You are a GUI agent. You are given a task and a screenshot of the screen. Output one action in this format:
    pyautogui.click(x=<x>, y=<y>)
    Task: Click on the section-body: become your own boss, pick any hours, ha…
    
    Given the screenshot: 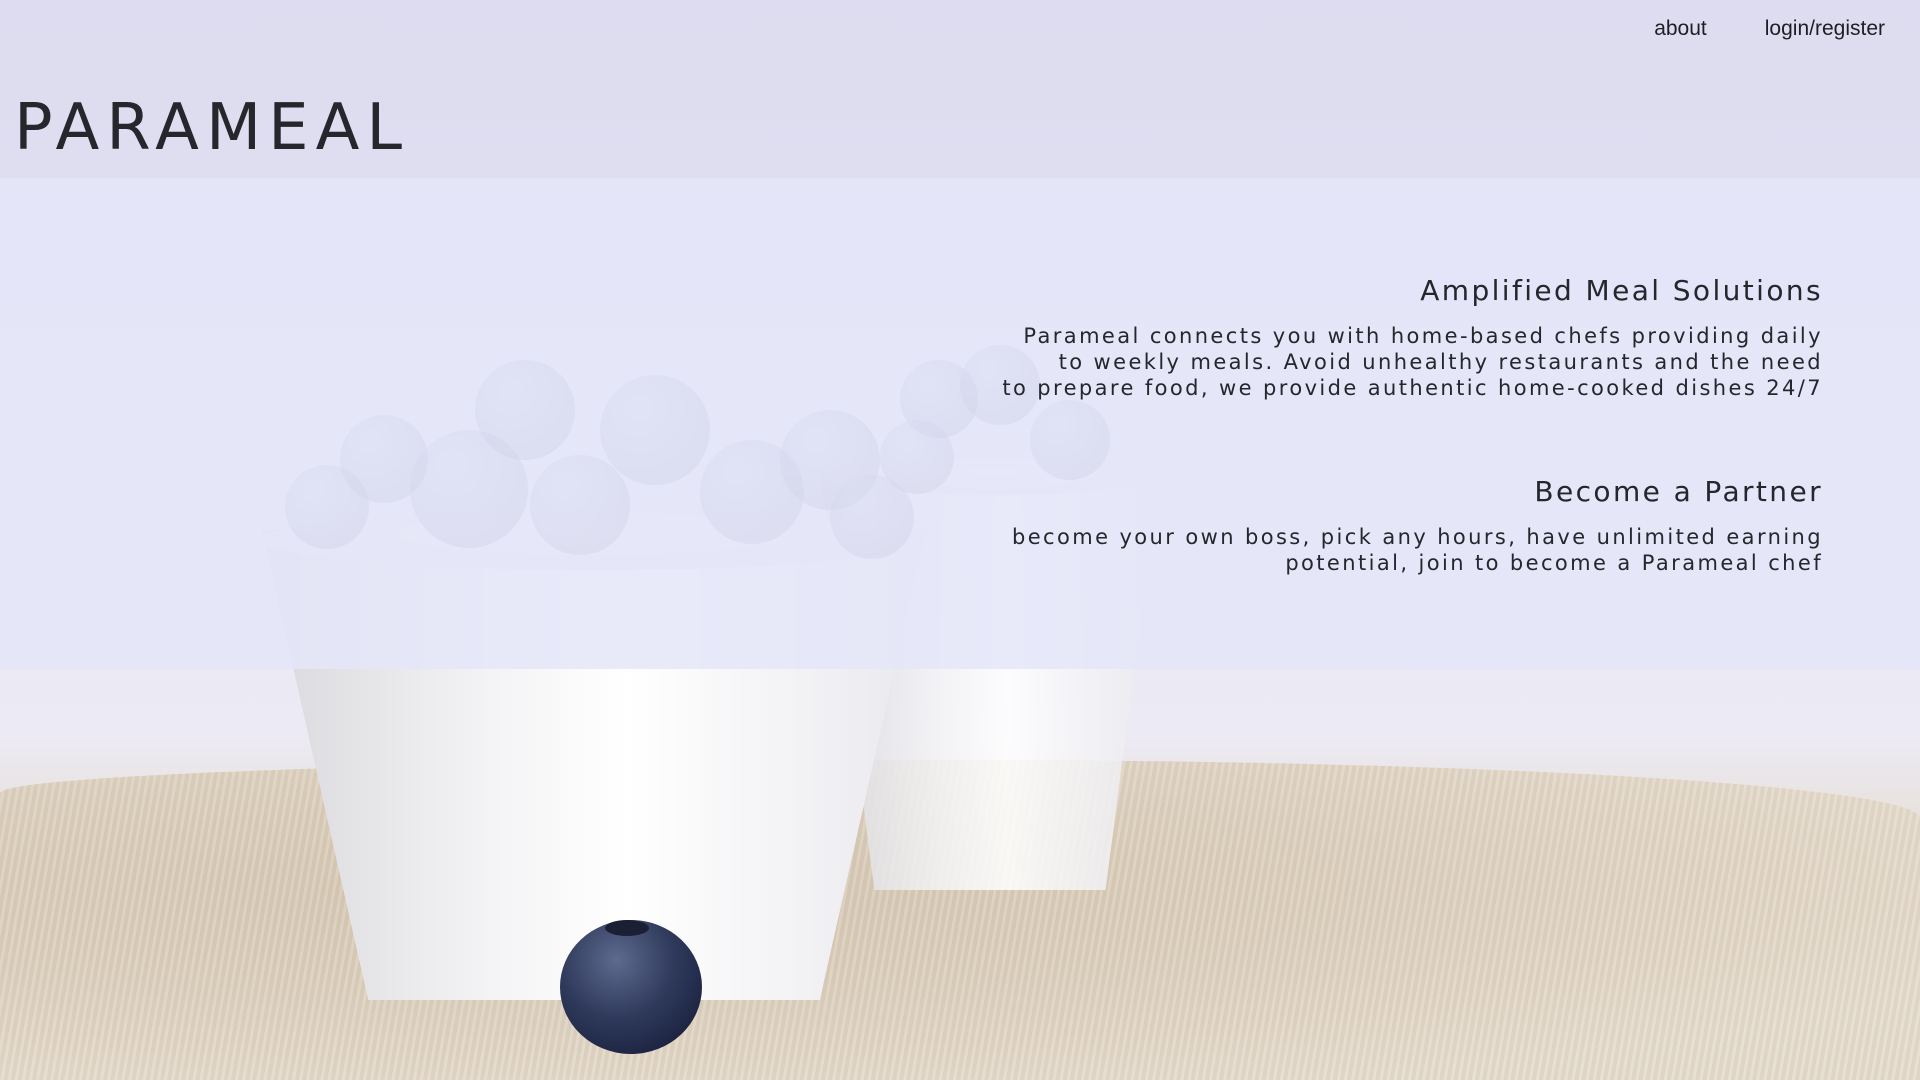 What is the action you would take?
    pyautogui.click(x=1417, y=550)
    